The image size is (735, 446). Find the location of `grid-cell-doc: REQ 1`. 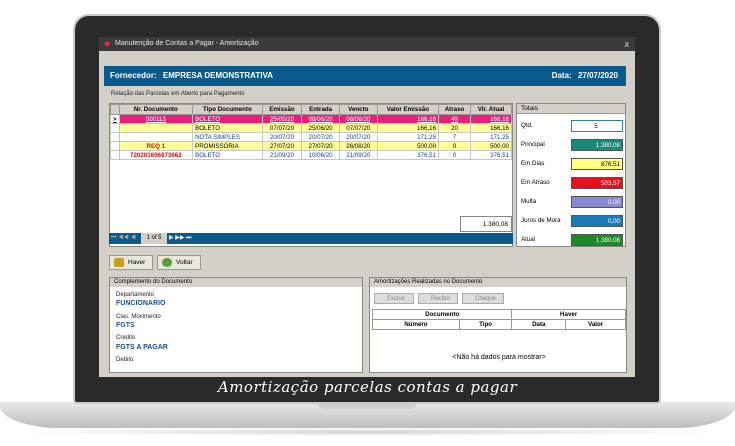

grid-cell-doc: REQ 1 is located at coordinates (156, 146).